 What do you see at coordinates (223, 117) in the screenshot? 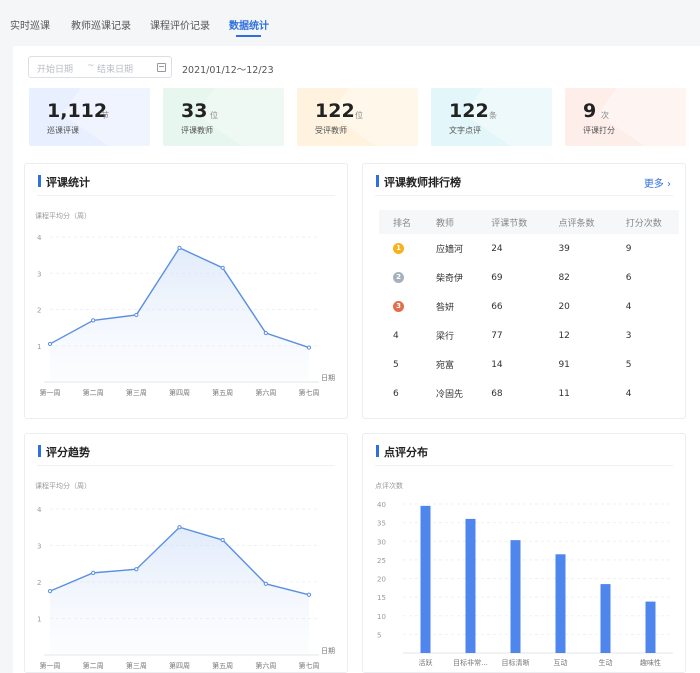
I see `stat-card-evaluating-teachers: 33 位 评课教师` at bounding box center [223, 117].